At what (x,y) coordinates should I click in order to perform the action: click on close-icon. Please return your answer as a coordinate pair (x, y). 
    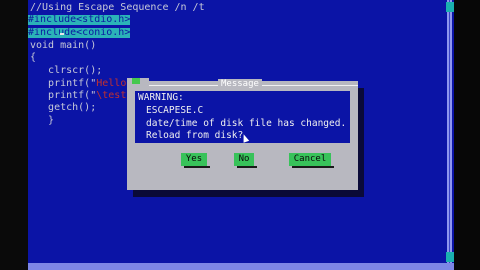
    Looking at the image, I should click on (136, 81).